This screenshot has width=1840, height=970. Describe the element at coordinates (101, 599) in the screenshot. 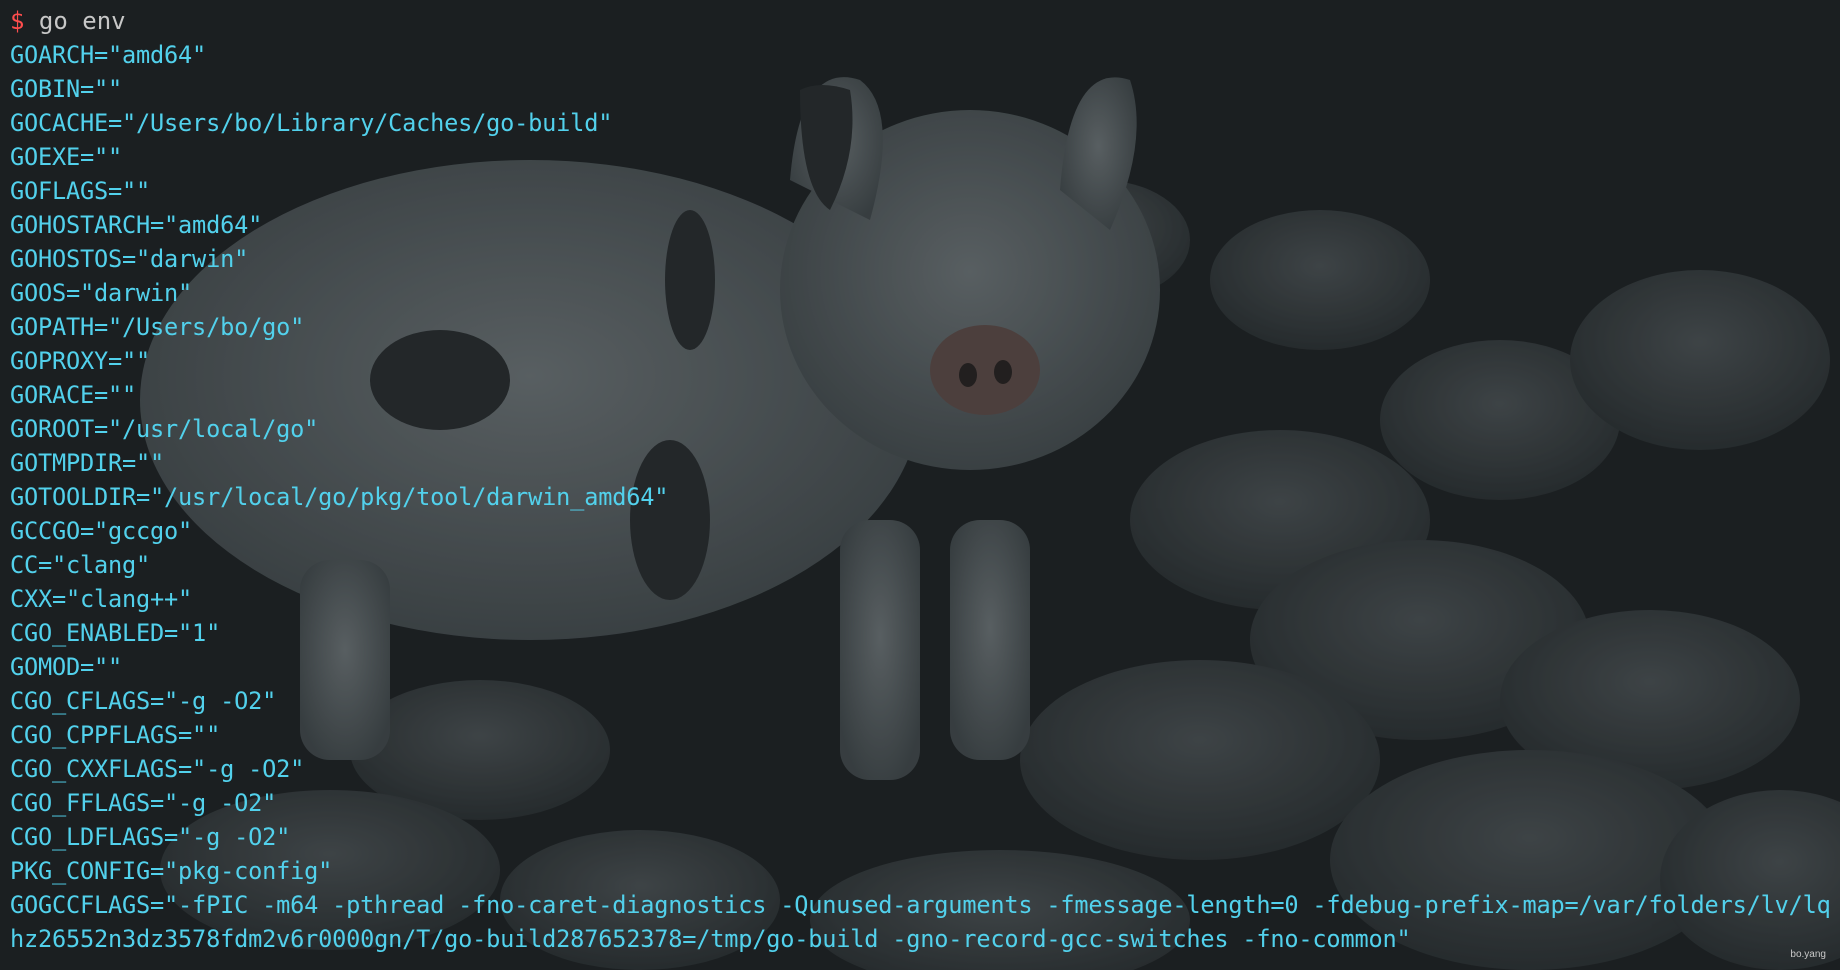

I see `env-line-cxx: CXX="clang++"` at that location.